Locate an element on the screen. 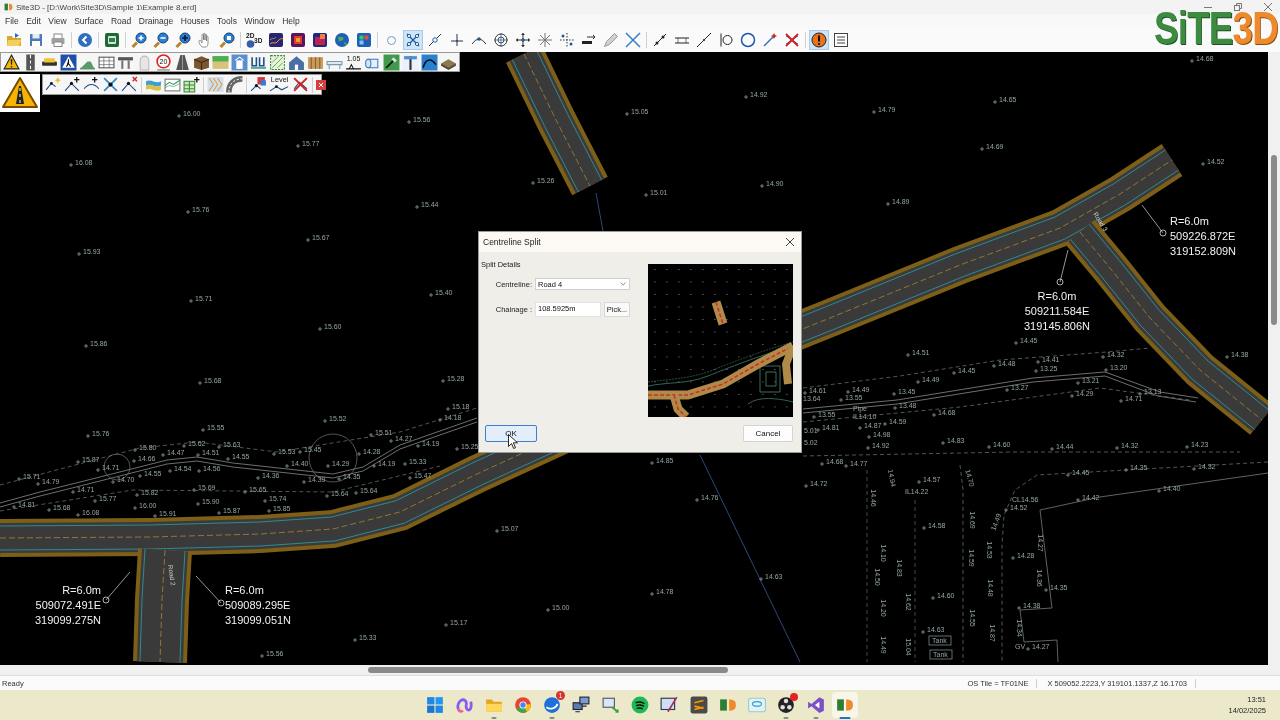 Image resolution: width=1280 pixels, height=720 pixels. shovel-icon is located at coordinates (391, 62).